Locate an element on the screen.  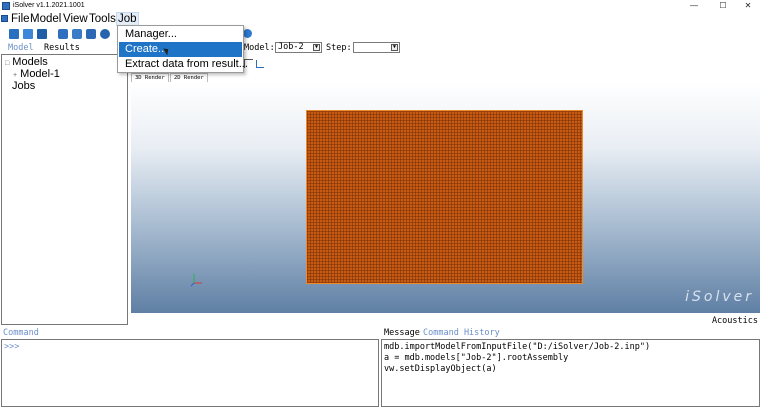
step-label: Step: is located at coordinates (339, 48).